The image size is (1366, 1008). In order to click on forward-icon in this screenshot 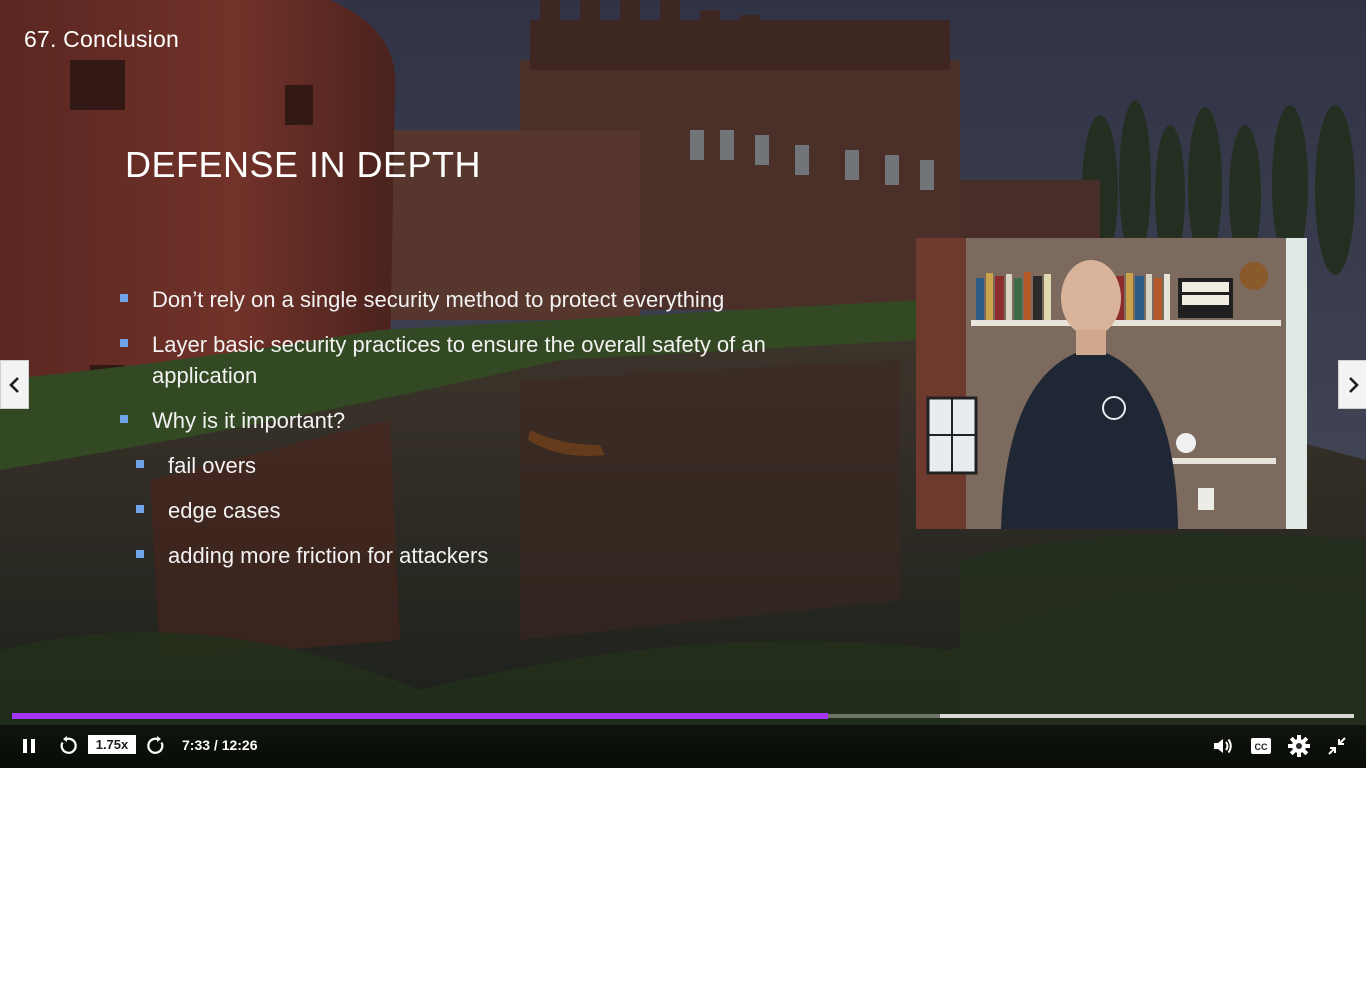, I will do `click(155, 745)`.